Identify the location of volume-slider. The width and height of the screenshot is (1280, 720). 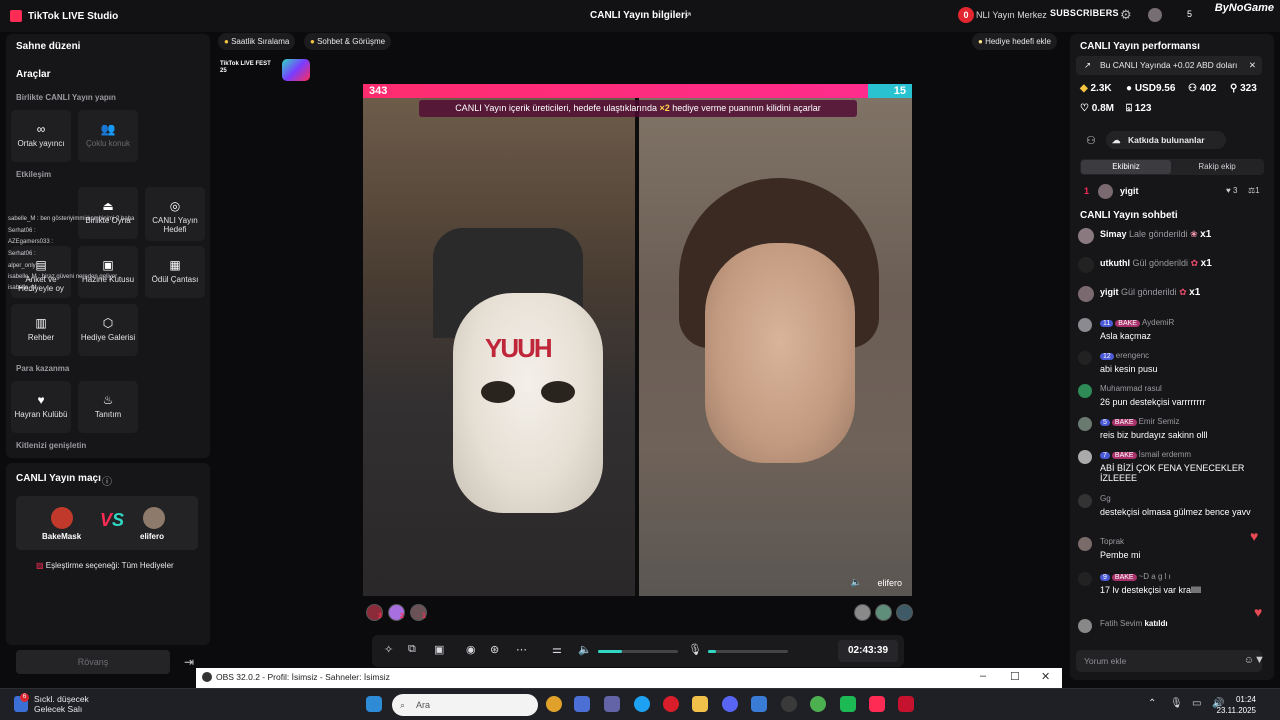
(638, 651).